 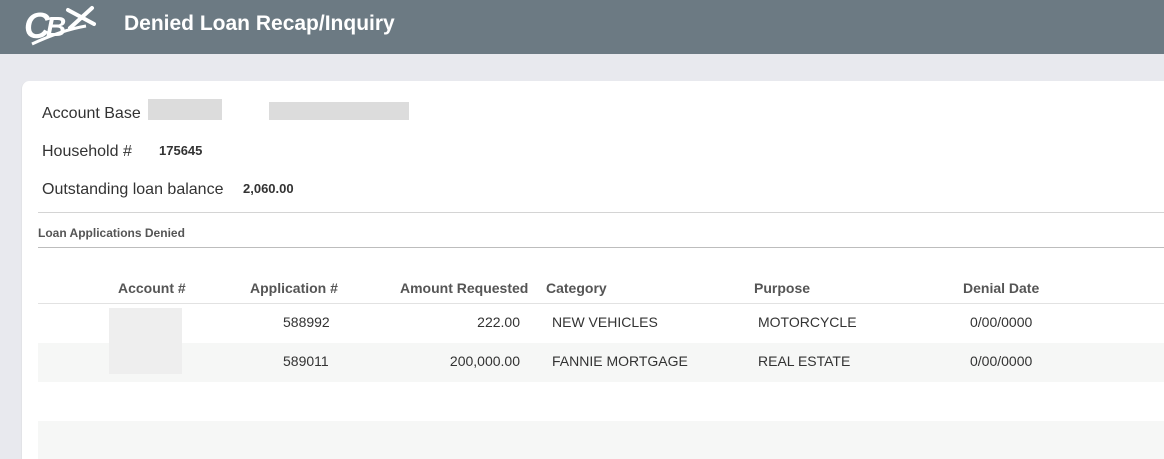 What do you see at coordinates (1001, 322) in the screenshot?
I see `row1-denial-date: 0/00/0000` at bounding box center [1001, 322].